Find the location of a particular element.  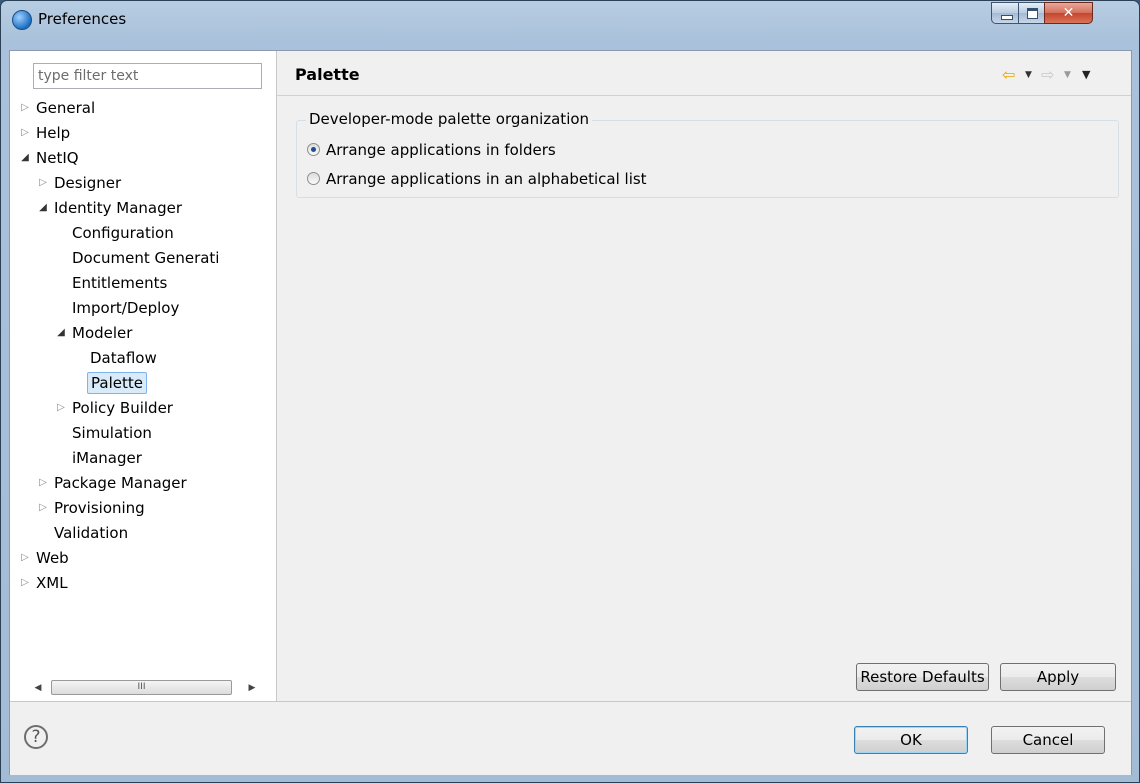

close-button: ✕ is located at coordinates (1068, 13).